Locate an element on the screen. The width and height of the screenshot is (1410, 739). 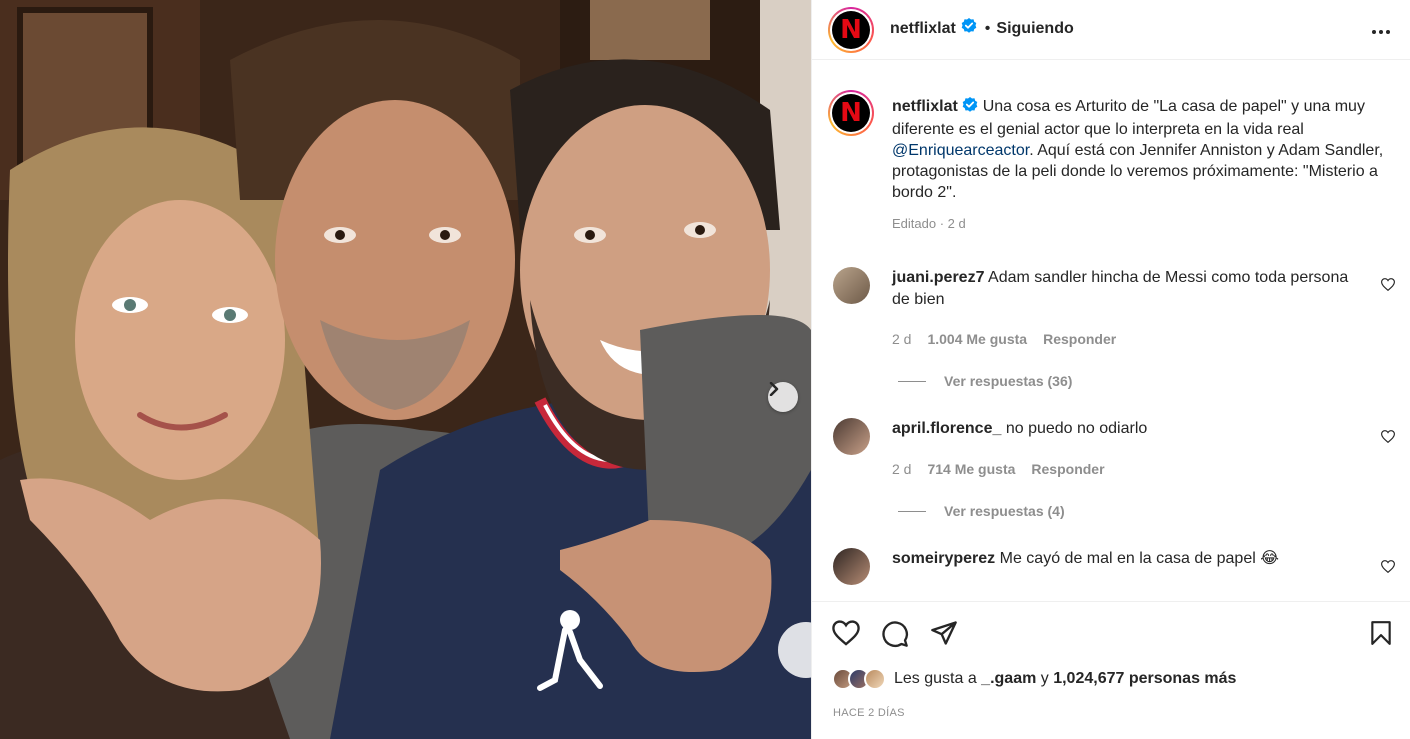
comment-meta: 2 d 1.004 Me gusta Responder is located at coordinates (1004, 339).